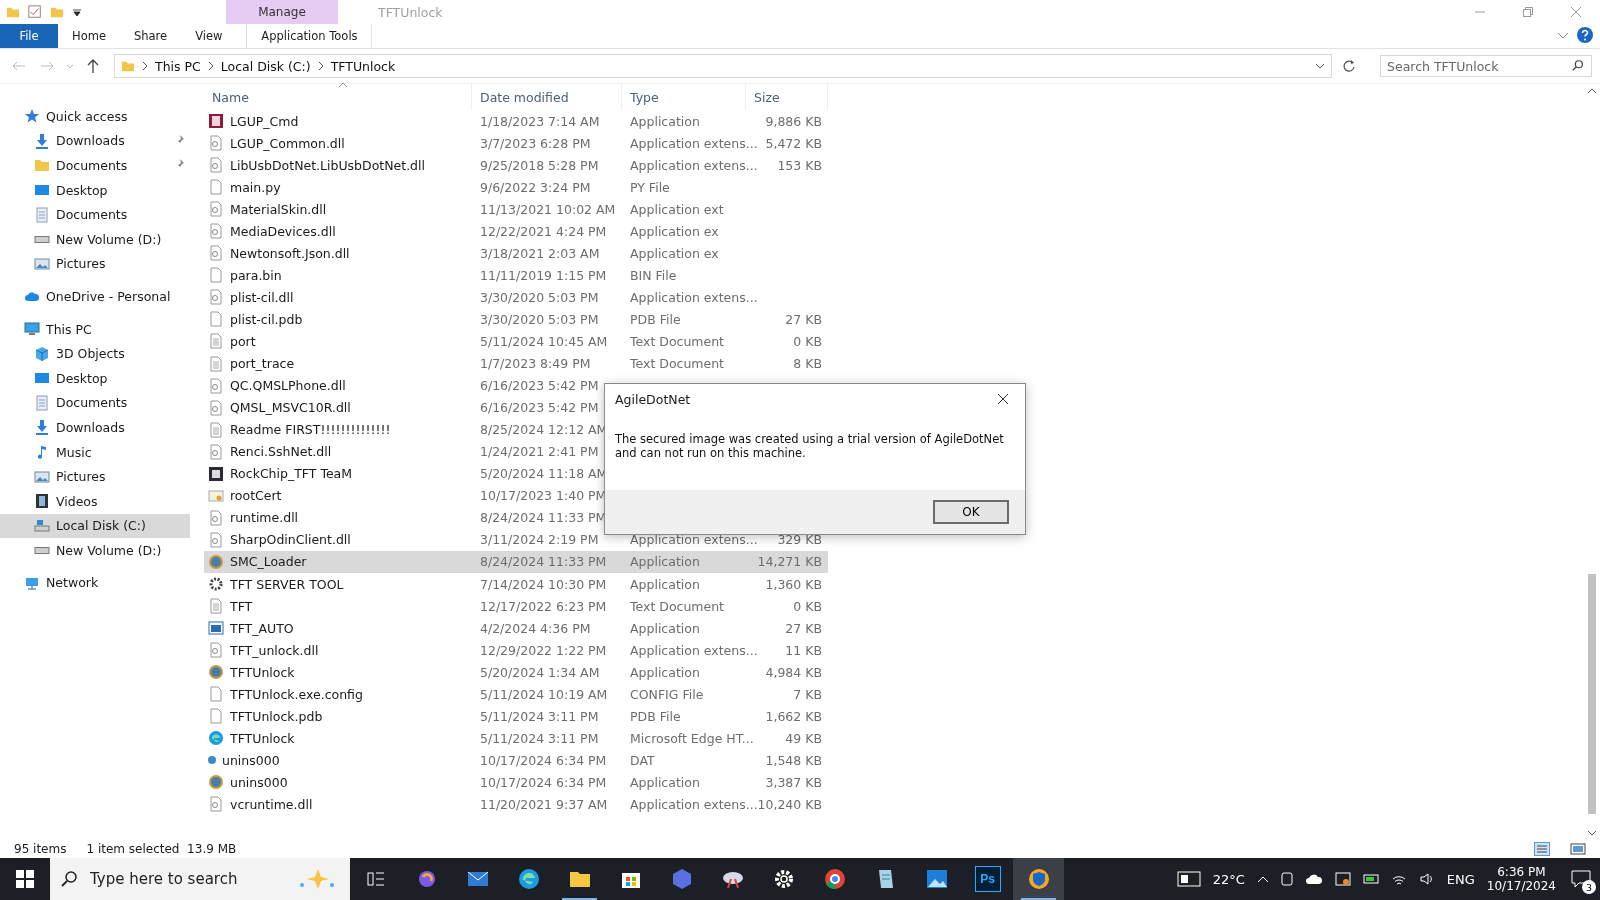 This screenshot has height=900, width=1600. Describe the element at coordinates (1581, 879) in the screenshot. I see `notifications-button: 3` at that location.